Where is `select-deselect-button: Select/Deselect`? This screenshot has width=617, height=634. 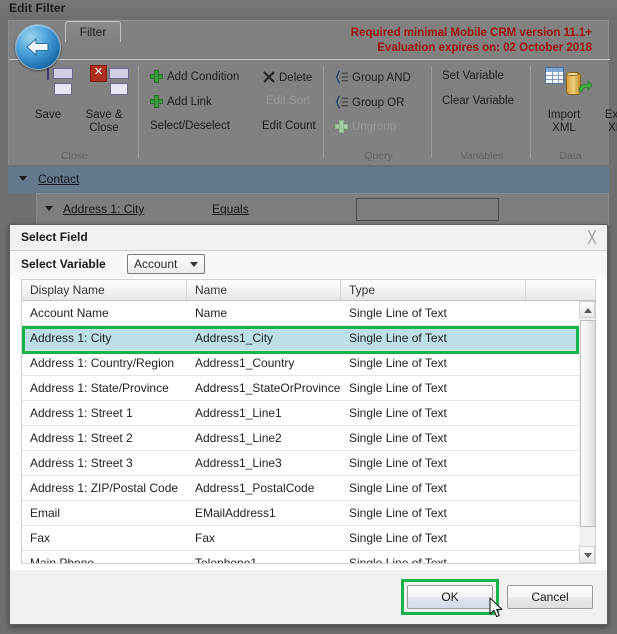
select-deselect-button: Select/Deselect is located at coordinates (190, 126).